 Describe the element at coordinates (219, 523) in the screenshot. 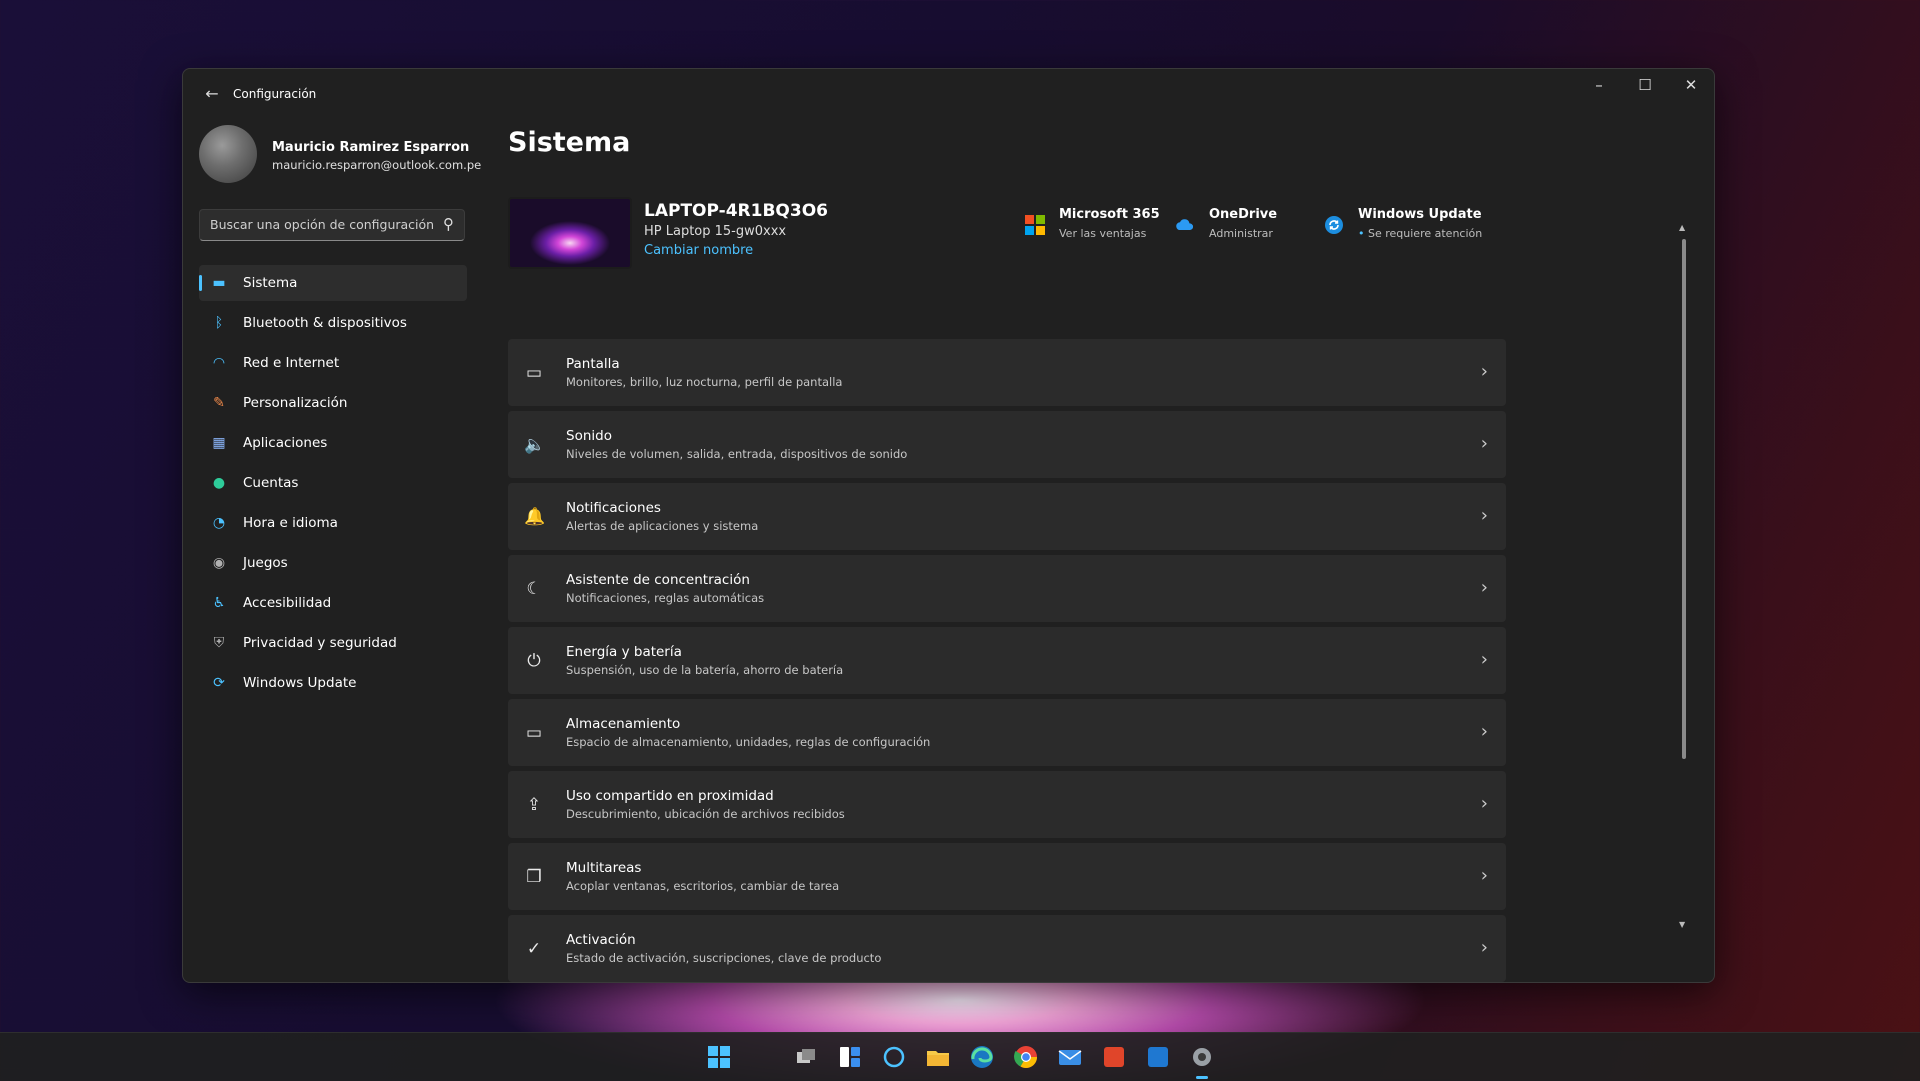

I see `globe-clock-icon: ◔` at that location.